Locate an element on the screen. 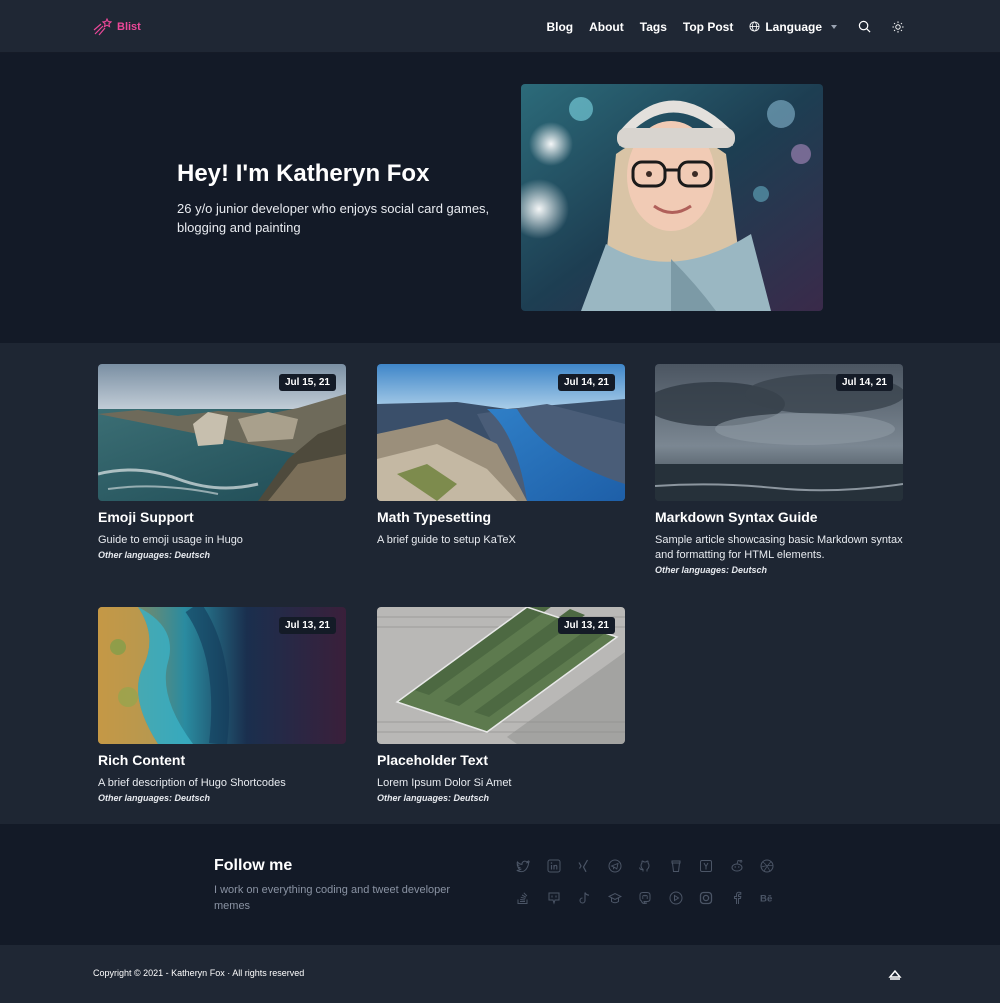 This screenshot has height=1003, width=1000. svg-text: Bē is located at coordinates (766, 899).